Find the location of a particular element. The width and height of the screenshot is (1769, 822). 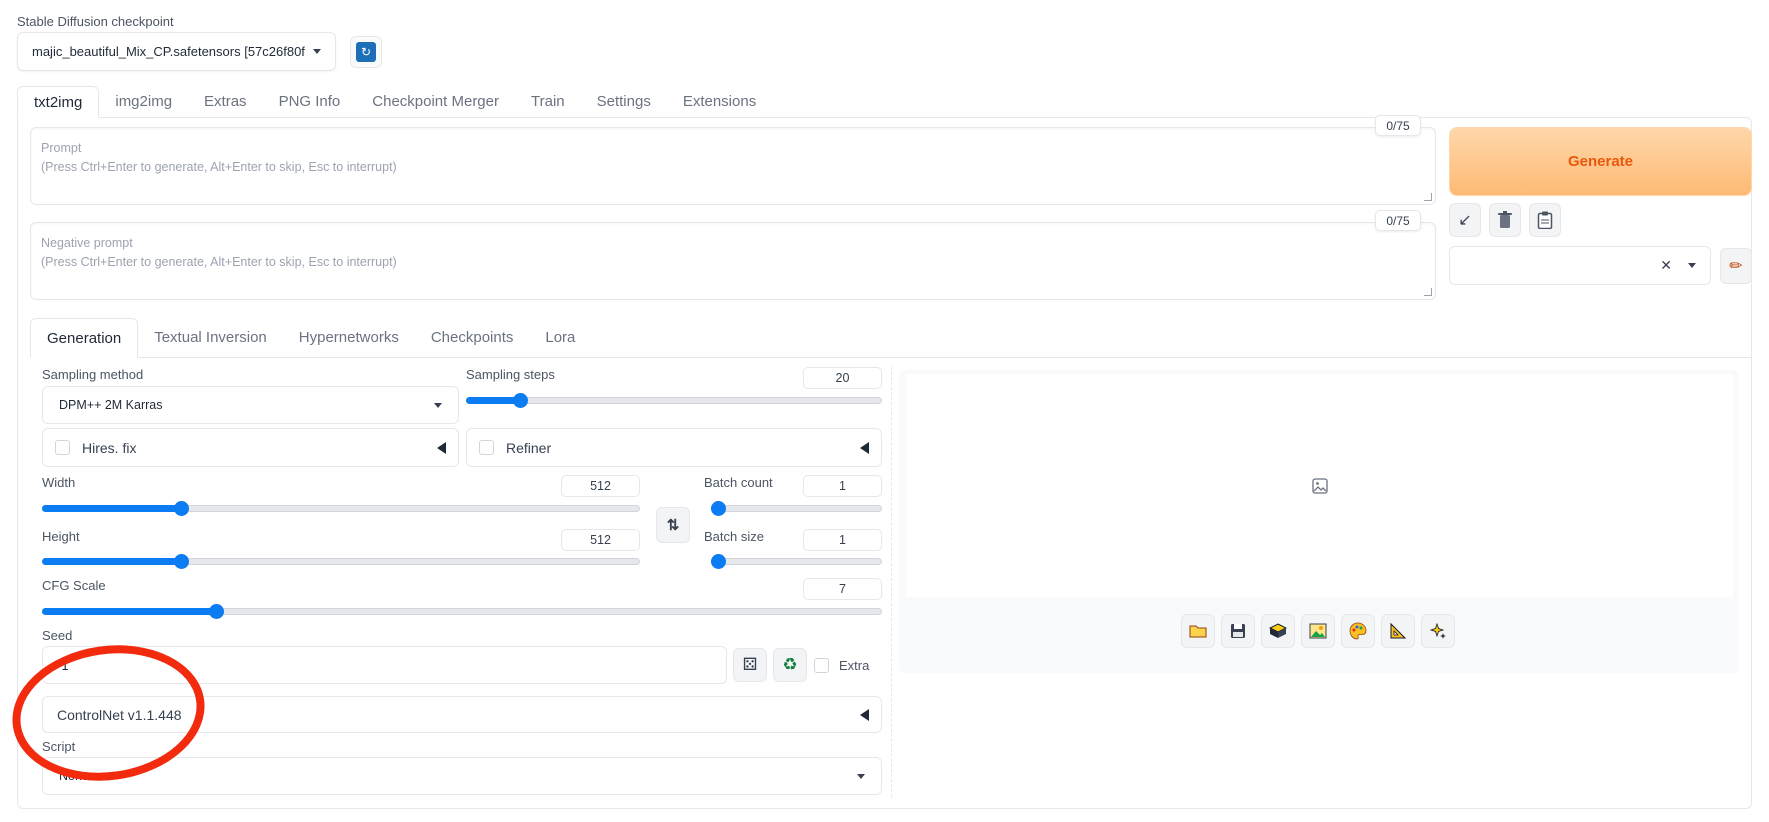

extra-seed-toggle: Extra is located at coordinates (841, 665).